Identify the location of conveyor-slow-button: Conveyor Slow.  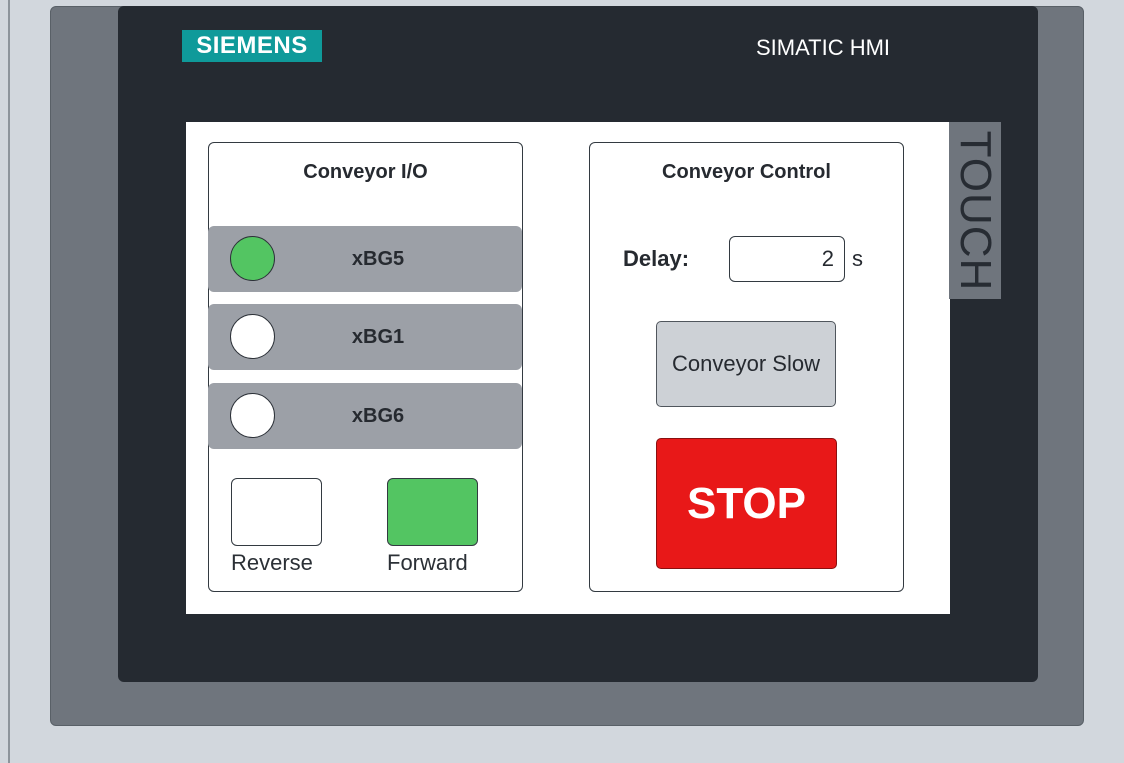
(746, 364).